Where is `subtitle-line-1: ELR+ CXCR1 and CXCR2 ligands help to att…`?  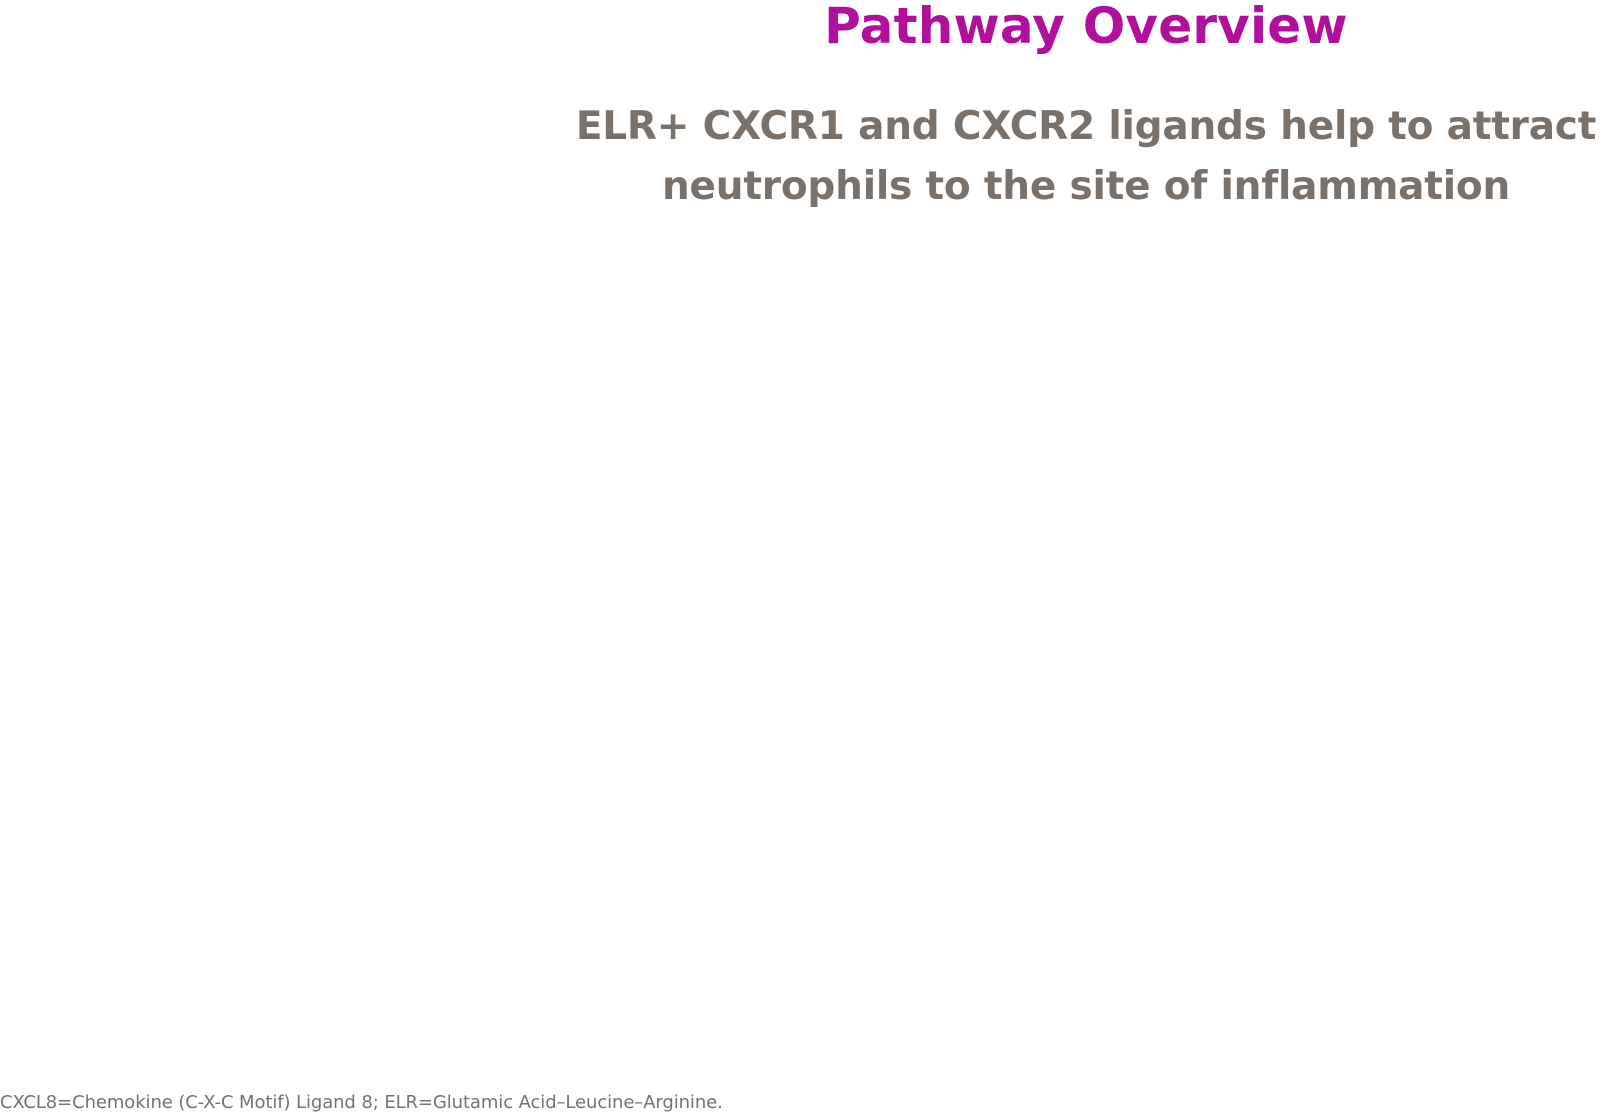 subtitle-line-1: ELR+ CXCR1 and CXCR2 ligands help to att… is located at coordinates (1086, 126).